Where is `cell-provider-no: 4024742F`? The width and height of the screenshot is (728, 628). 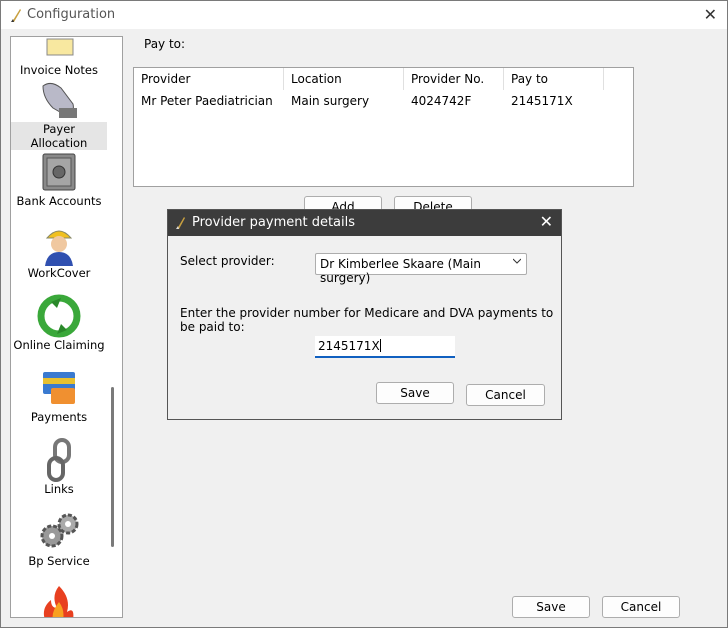
cell-provider-no: 4024742F is located at coordinates (441, 101).